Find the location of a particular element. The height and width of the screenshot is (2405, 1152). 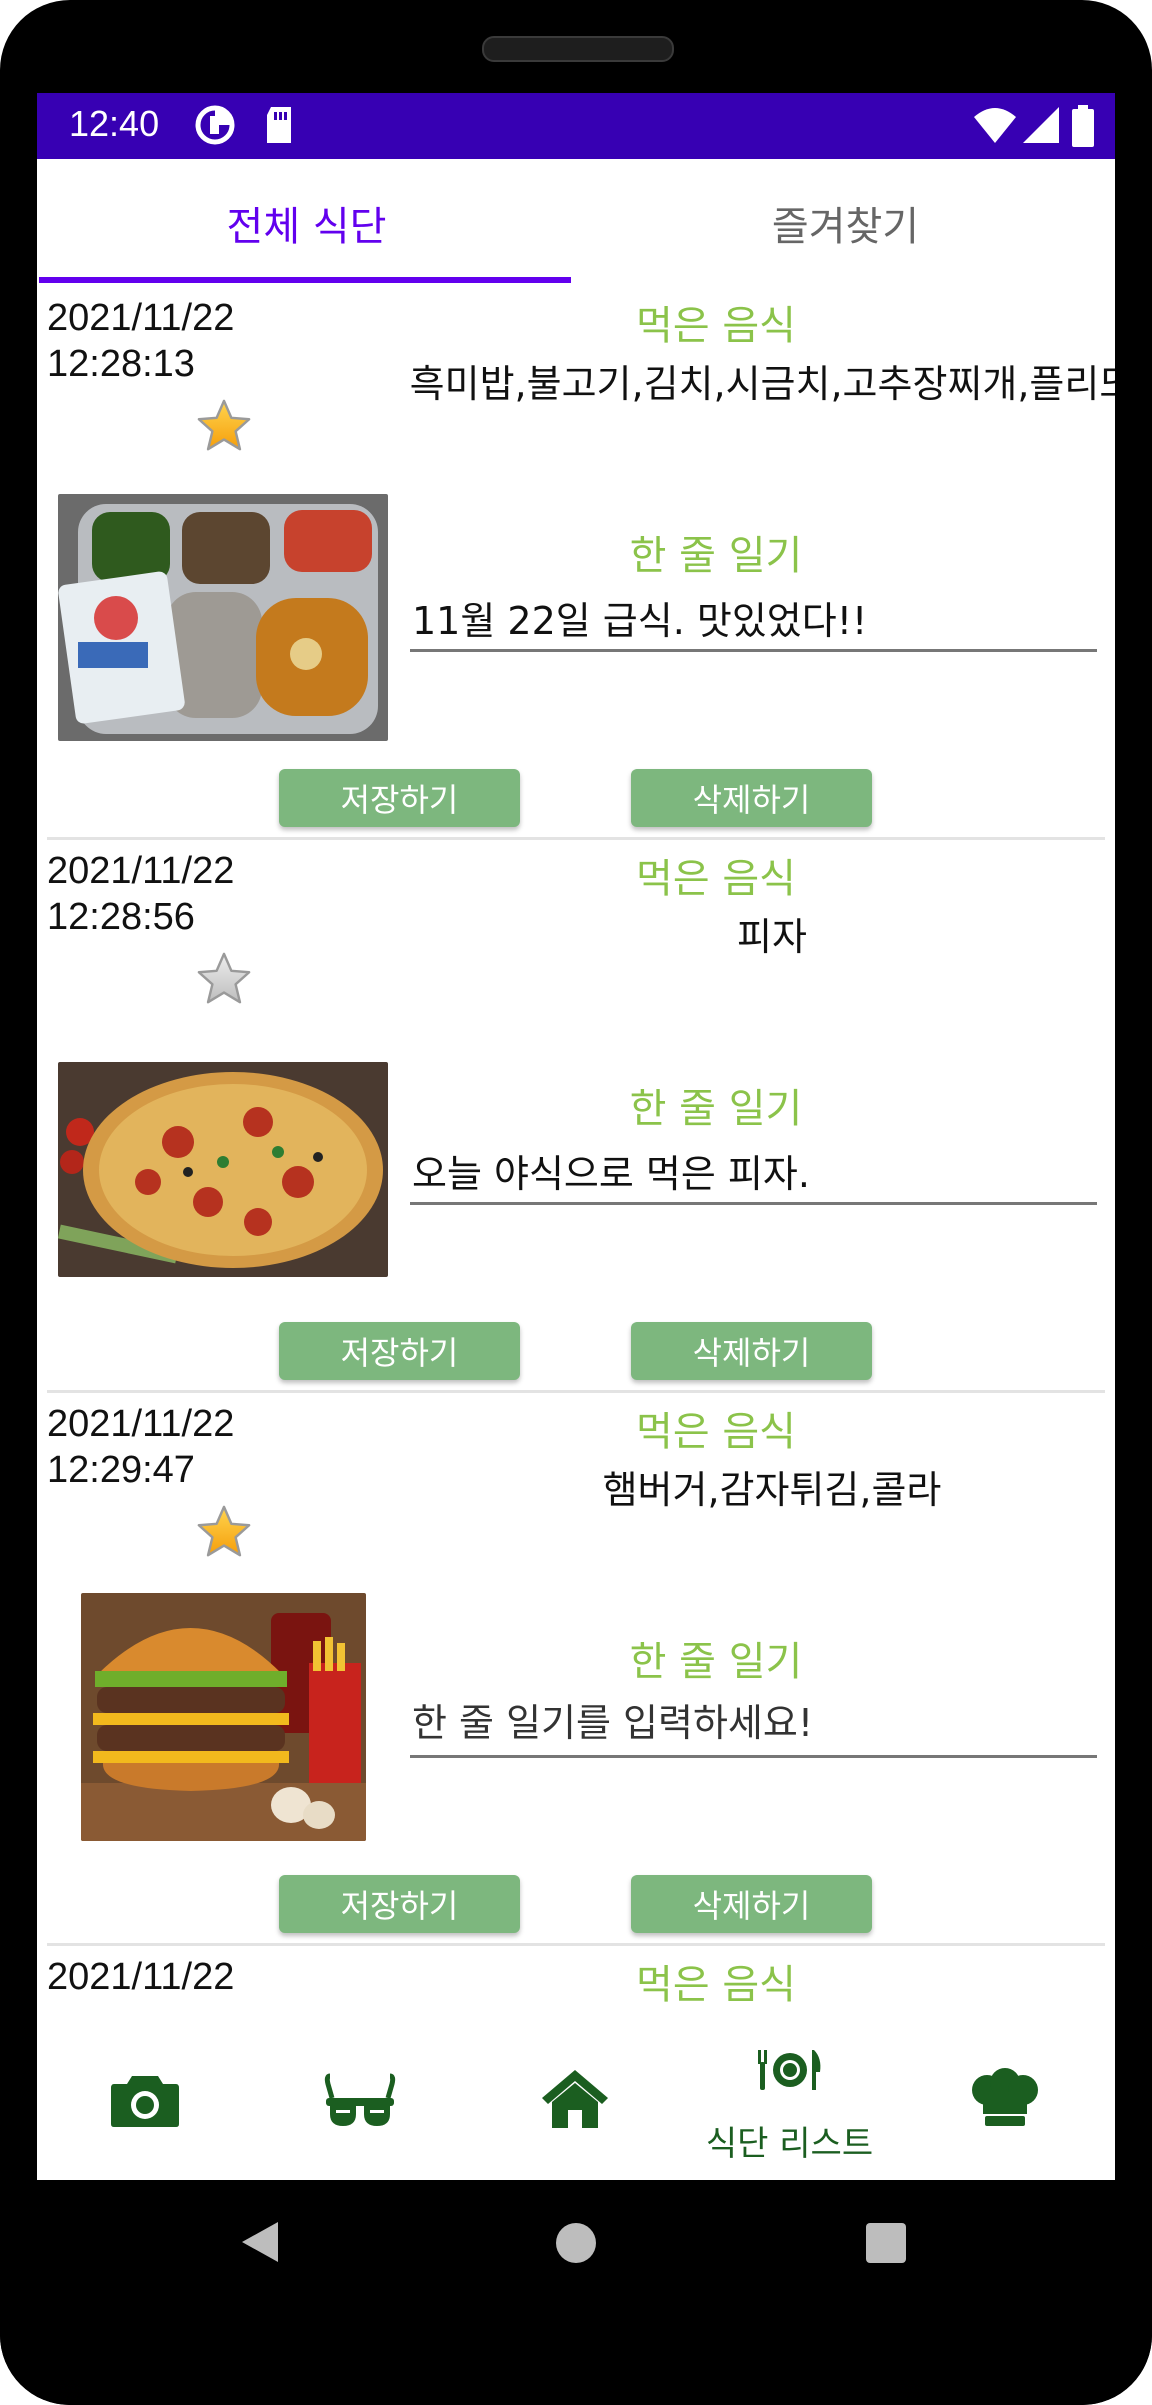

list-item: 2021/11/22 먹은 음식 is located at coordinates (576, 1981).